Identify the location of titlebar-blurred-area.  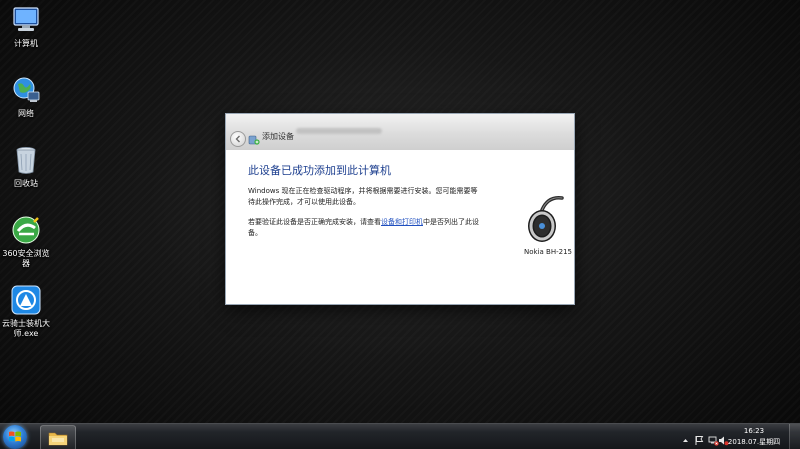
(339, 131).